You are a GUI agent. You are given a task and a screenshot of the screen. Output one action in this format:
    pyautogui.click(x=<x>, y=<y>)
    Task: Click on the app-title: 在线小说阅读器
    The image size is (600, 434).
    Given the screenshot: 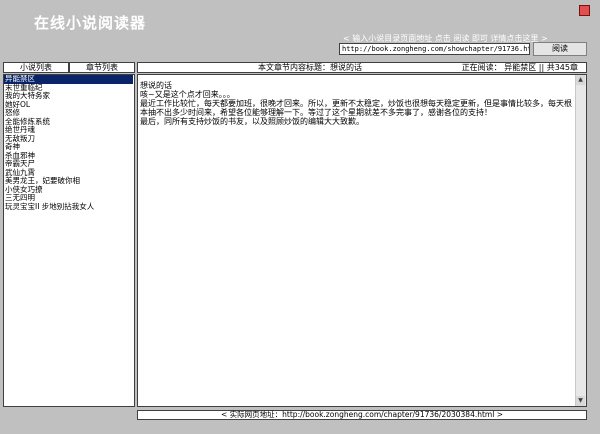 What is the action you would take?
    pyautogui.click(x=90, y=23)
    